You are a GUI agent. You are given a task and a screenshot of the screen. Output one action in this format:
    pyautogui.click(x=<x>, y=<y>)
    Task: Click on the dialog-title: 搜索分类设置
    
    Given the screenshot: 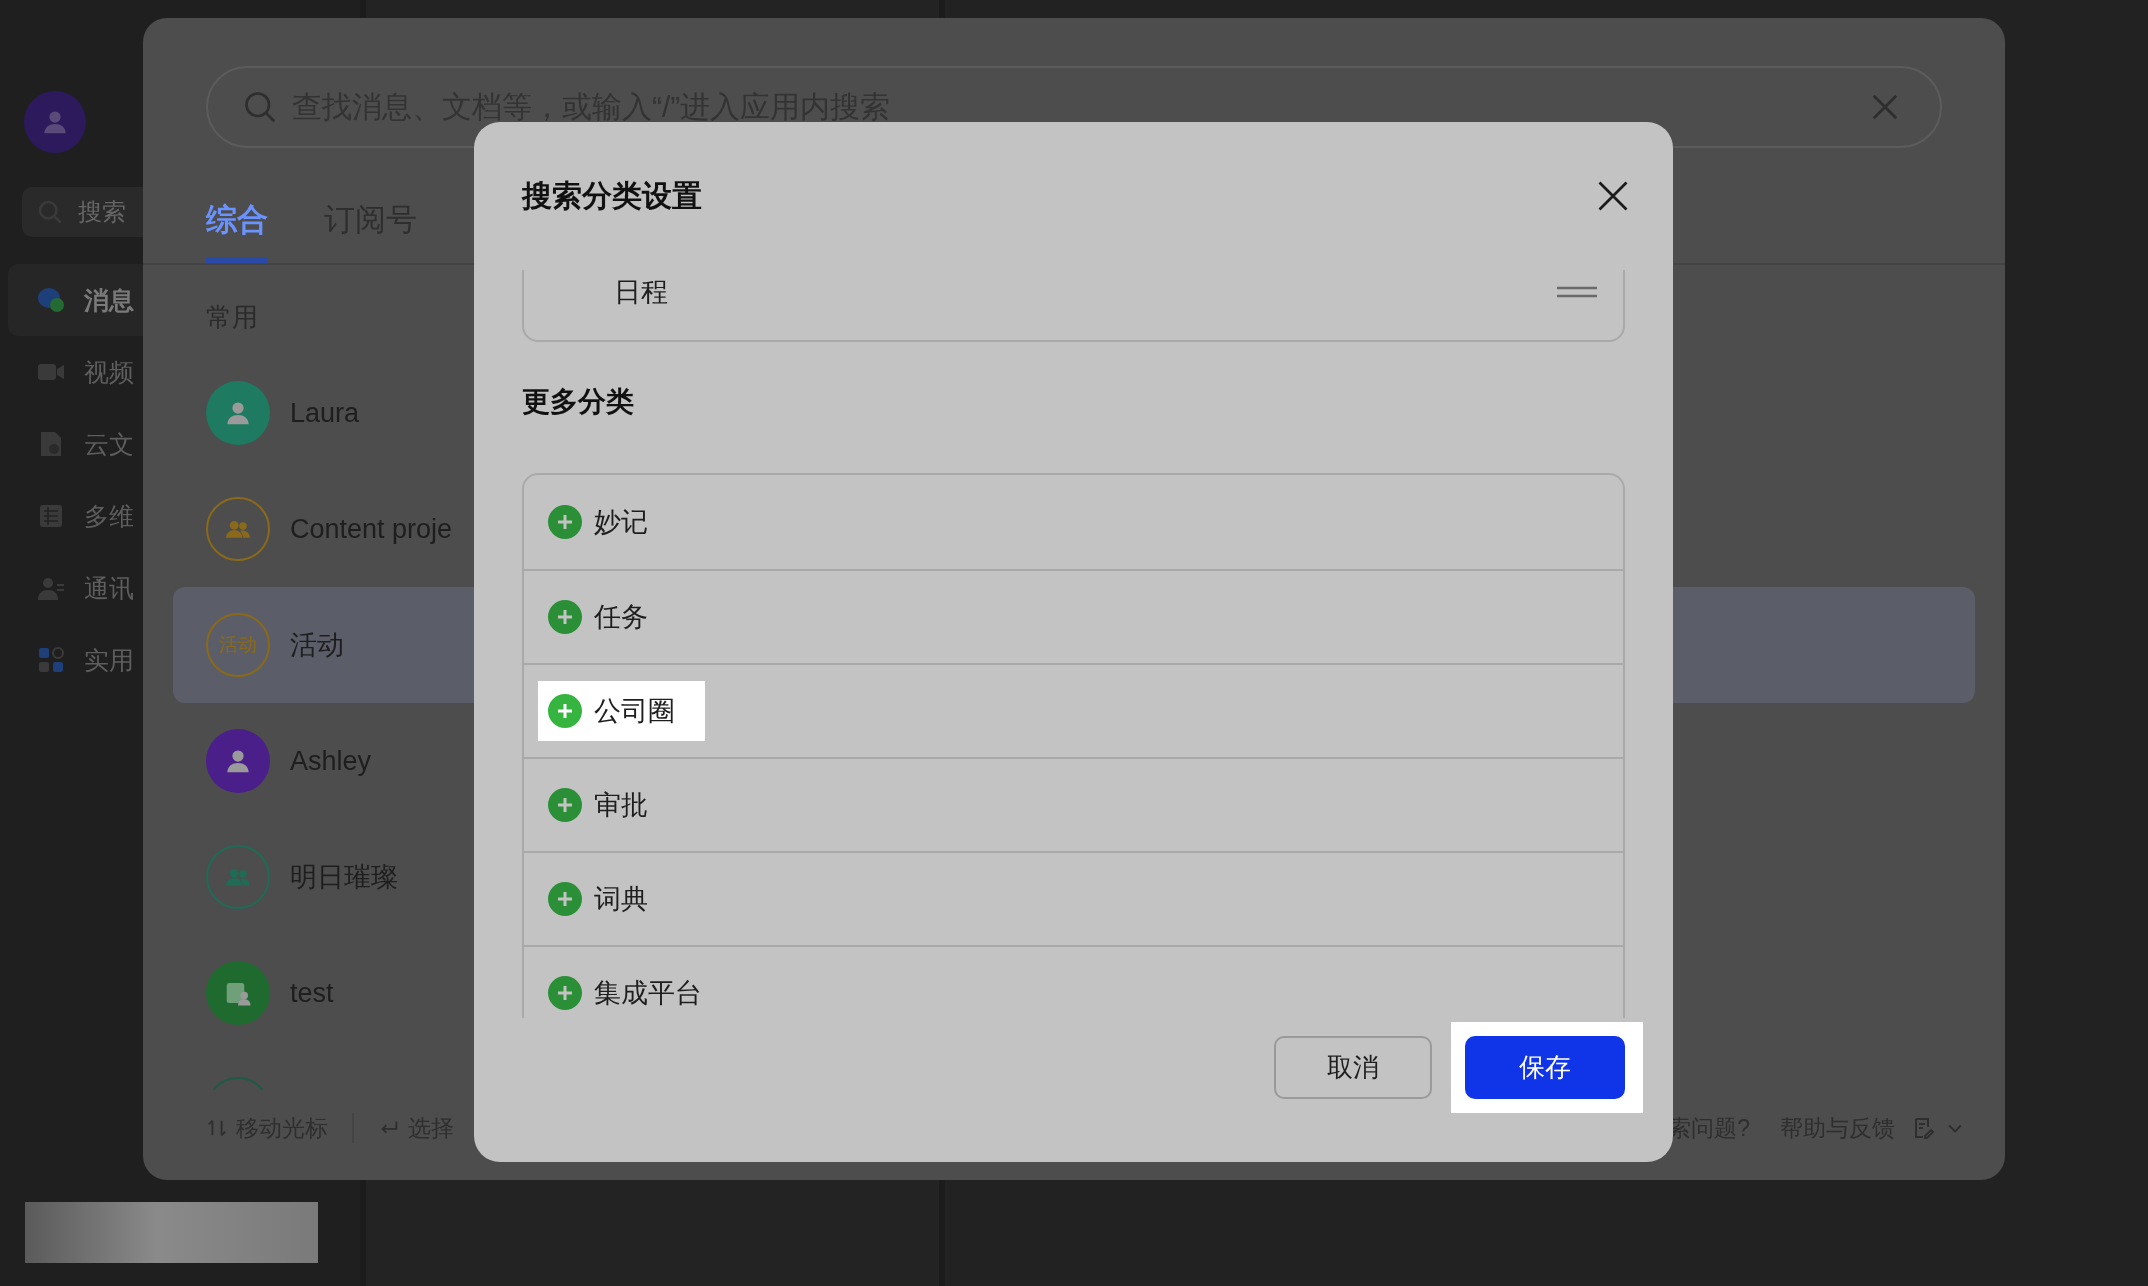 What is the action you would take?
    pyautogui.click(x=612, y=195)
    